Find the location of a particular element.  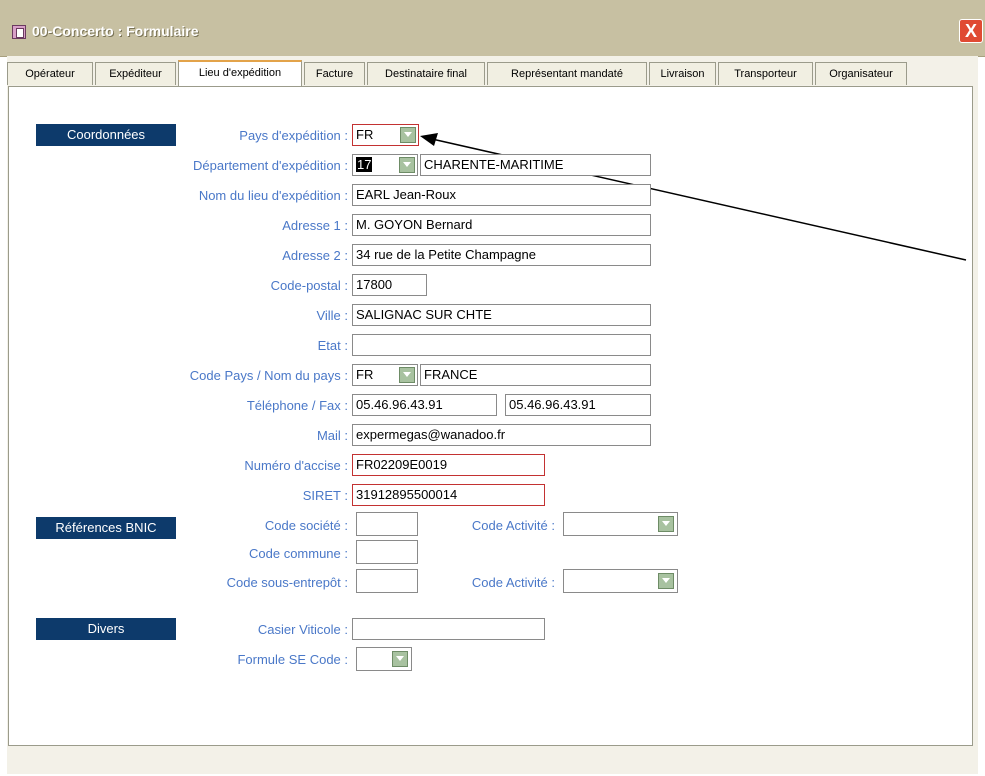

mail-input: expermegas@wanadoo.fr is located at coordinates (501, 435).